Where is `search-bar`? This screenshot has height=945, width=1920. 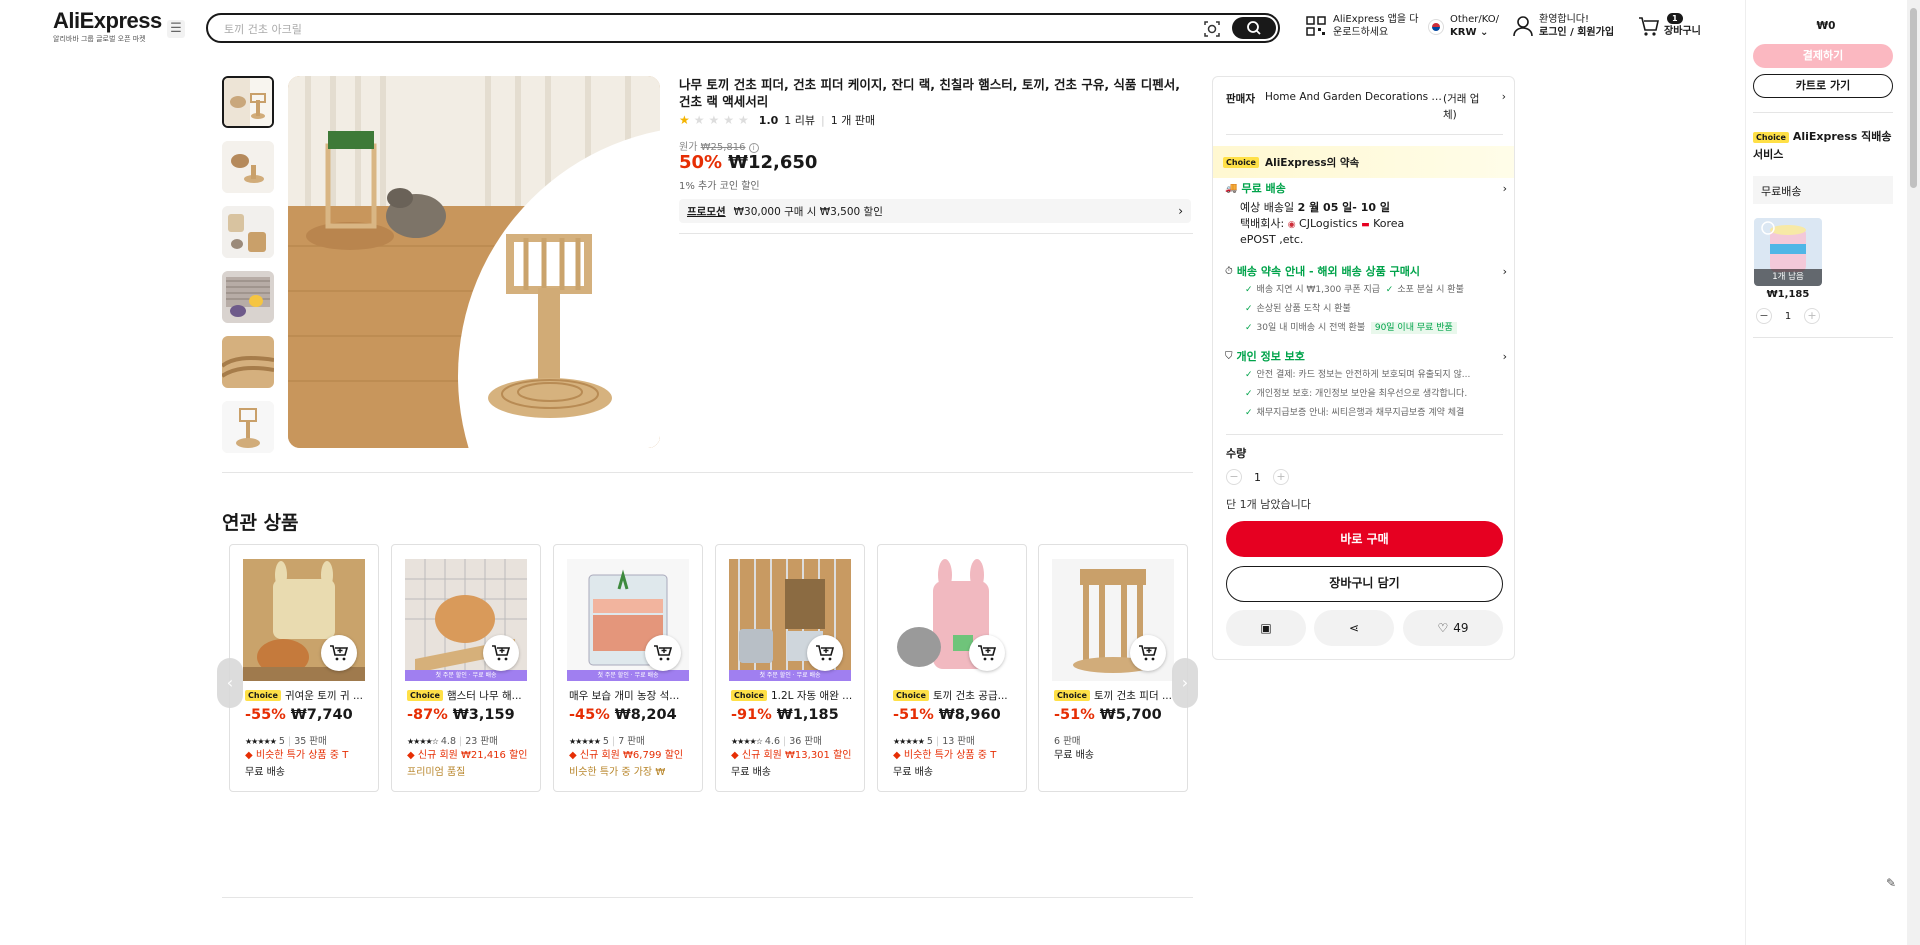 search-bar is located at coordinates (743, 28).